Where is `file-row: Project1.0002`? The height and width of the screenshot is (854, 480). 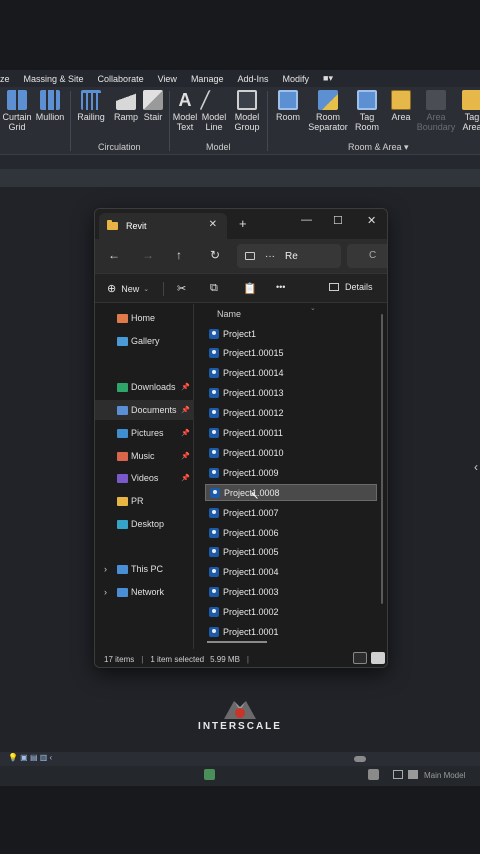 file-row: Project1.0002 is located at coordinates (291, 612).